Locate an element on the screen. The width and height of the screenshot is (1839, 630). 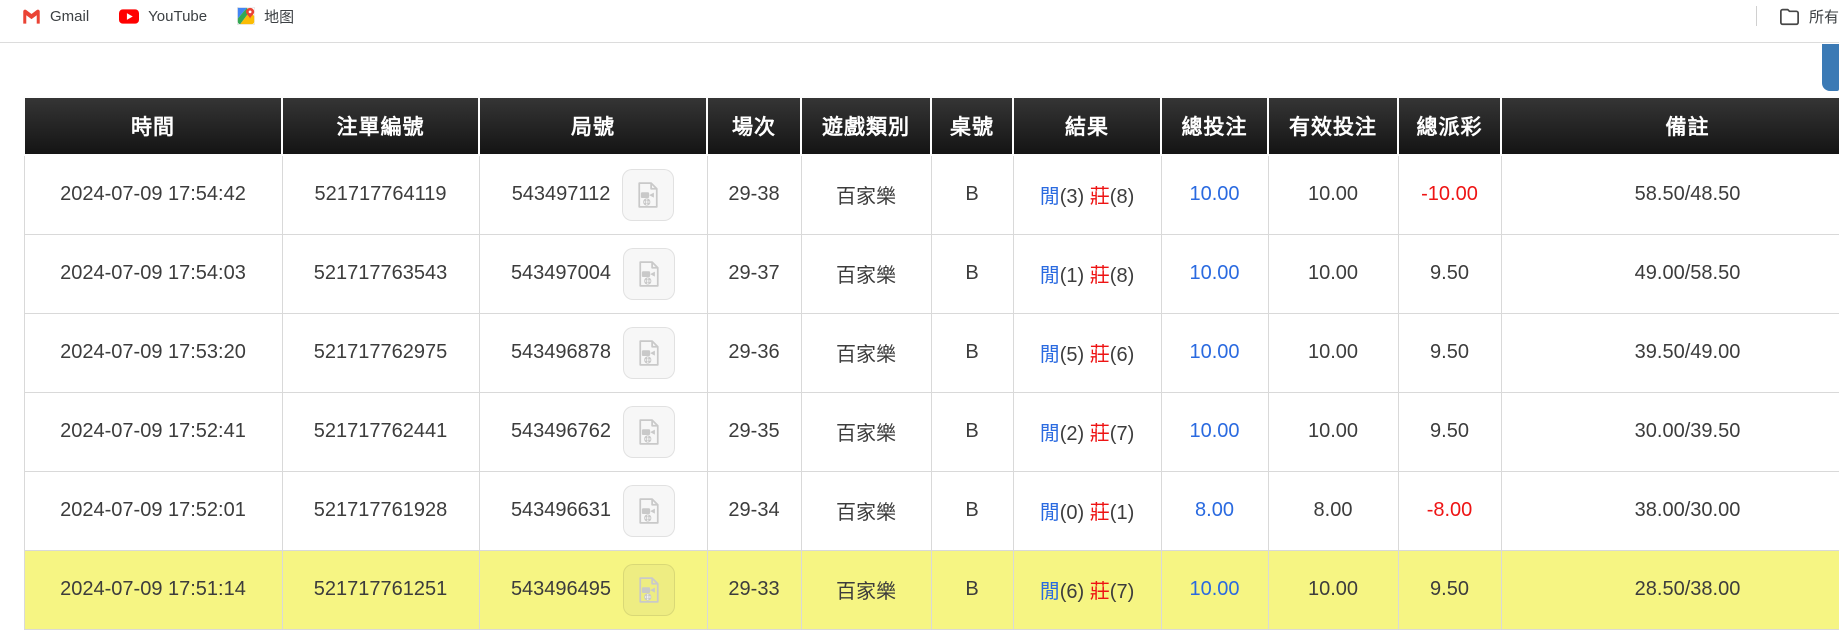
vertical-scrollbar-thumb is located at coordinates (1830, 67).